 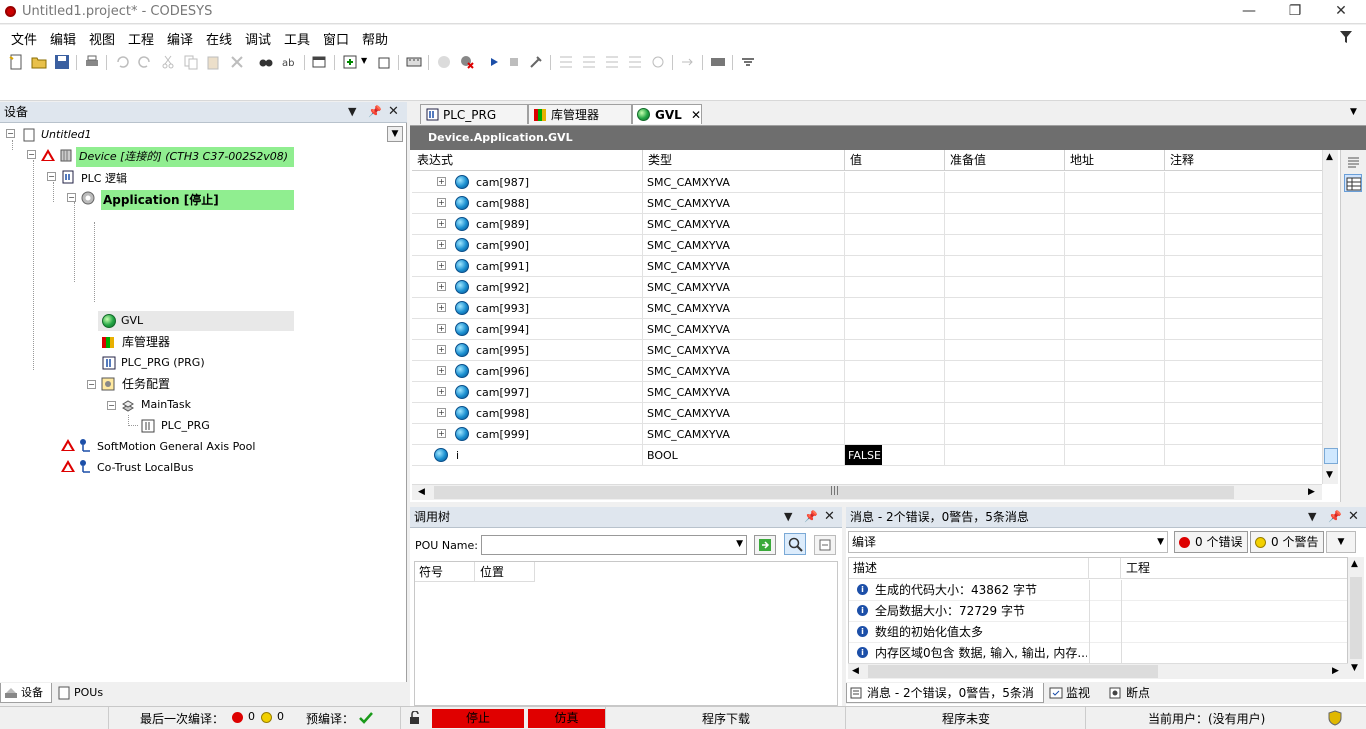 I want to click on tab-close-icon: ✕, so click(x=696, y=115).